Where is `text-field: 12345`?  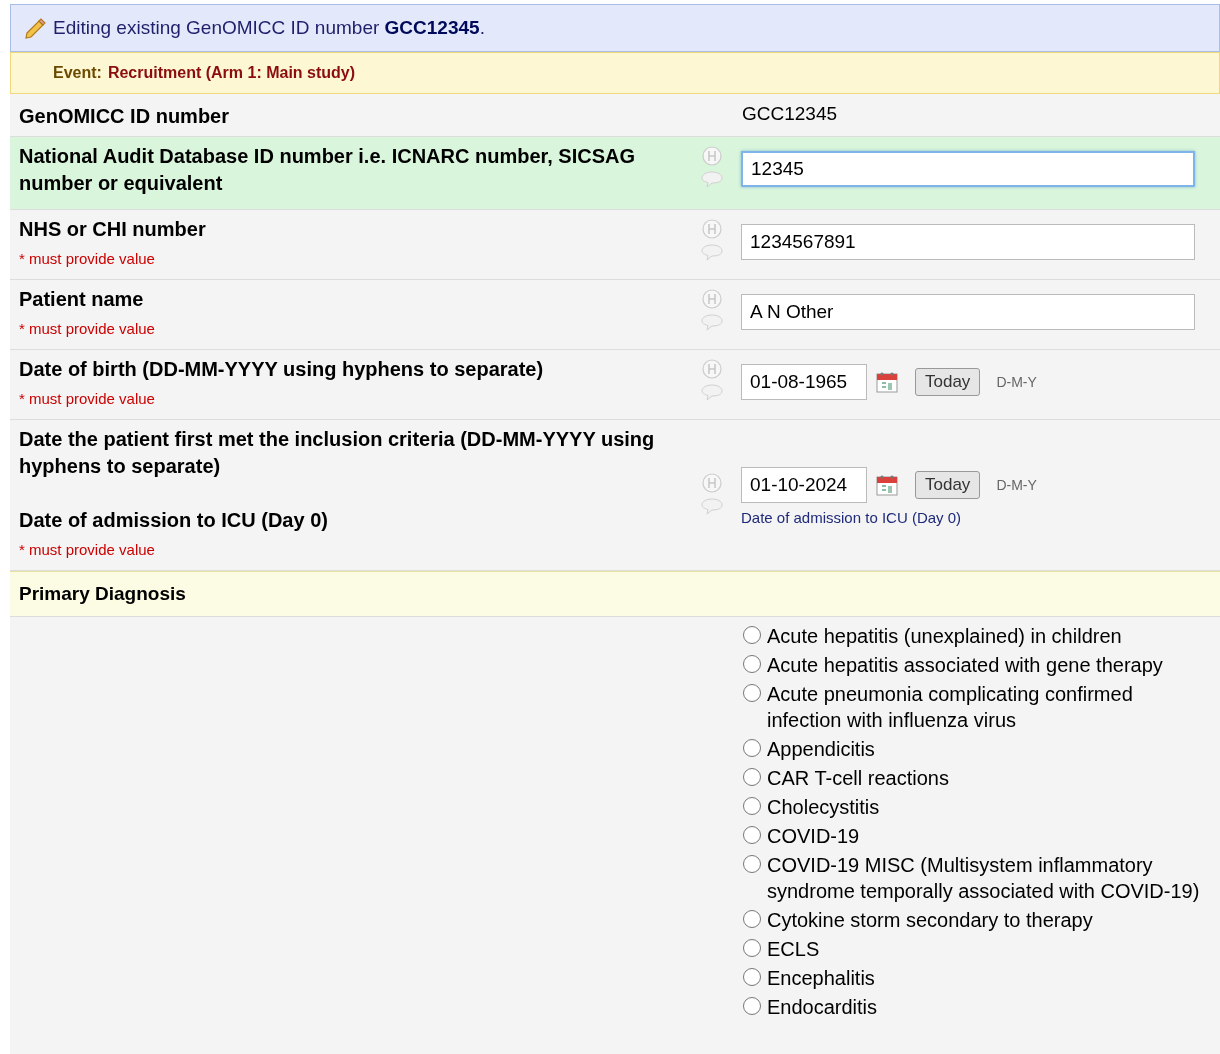 text-field: 12345 is located at coordinates (968, 169).